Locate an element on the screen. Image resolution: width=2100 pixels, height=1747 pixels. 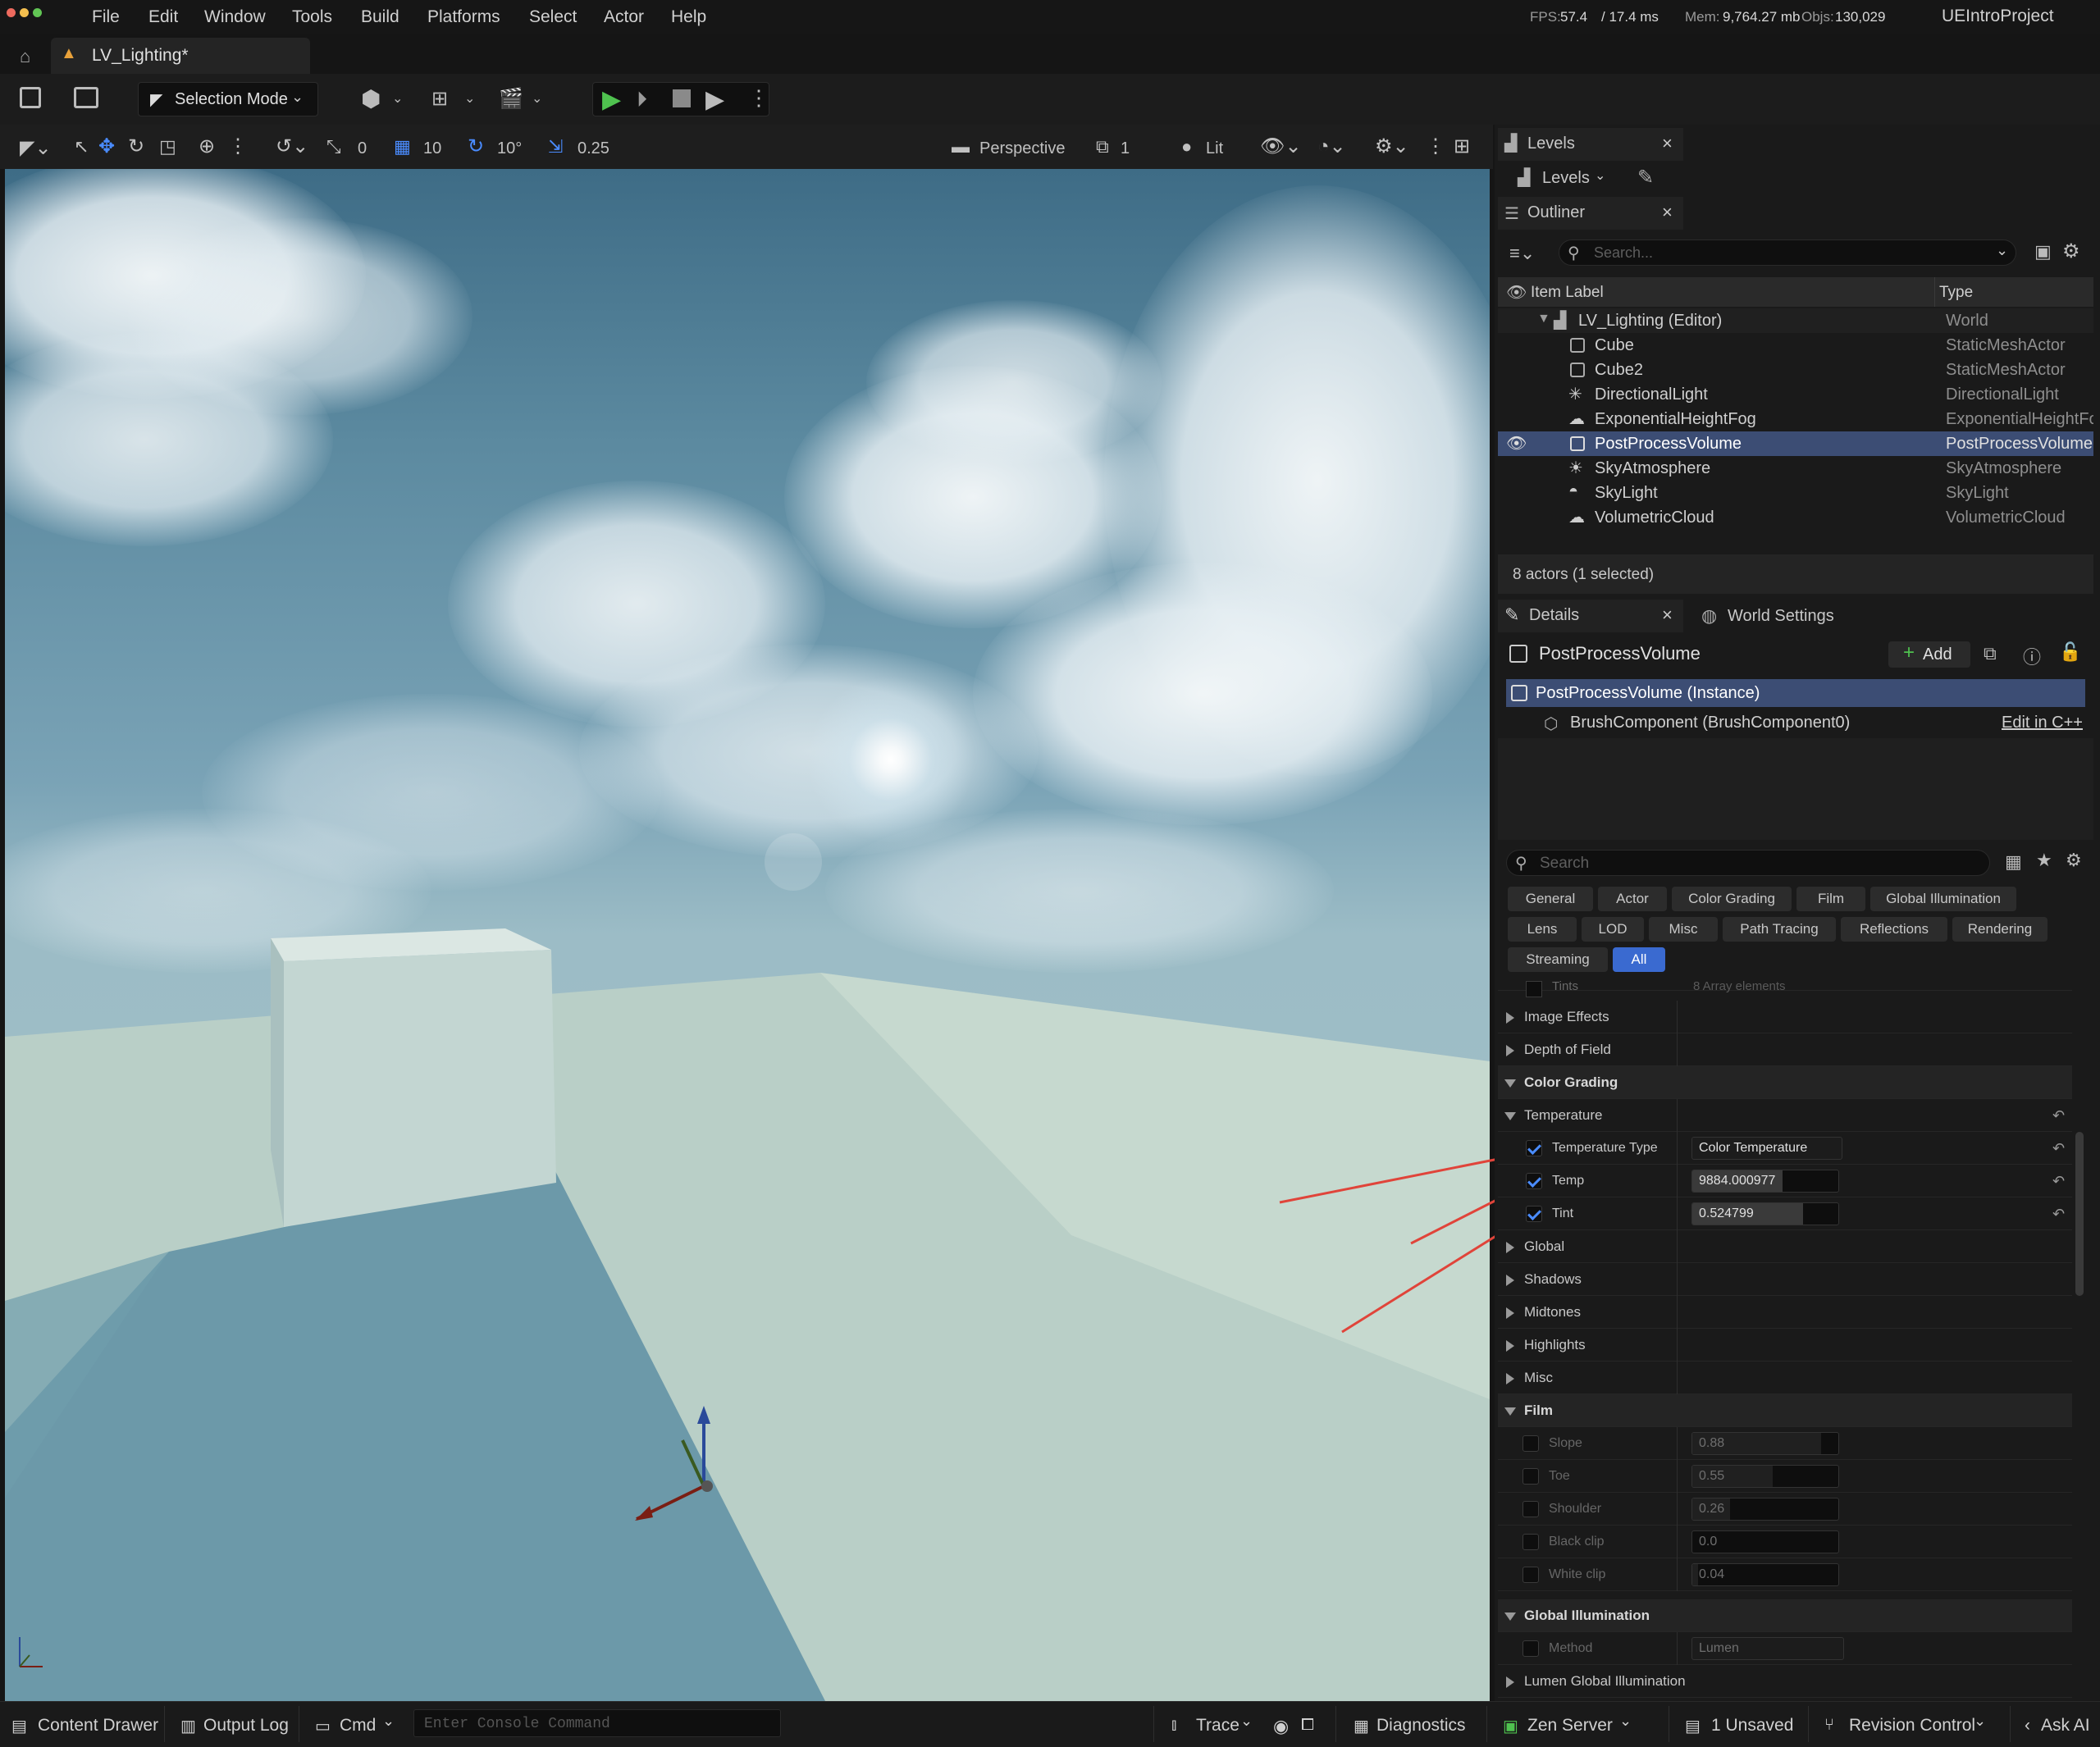
close-window-icon is located at coordinates (12, 12).